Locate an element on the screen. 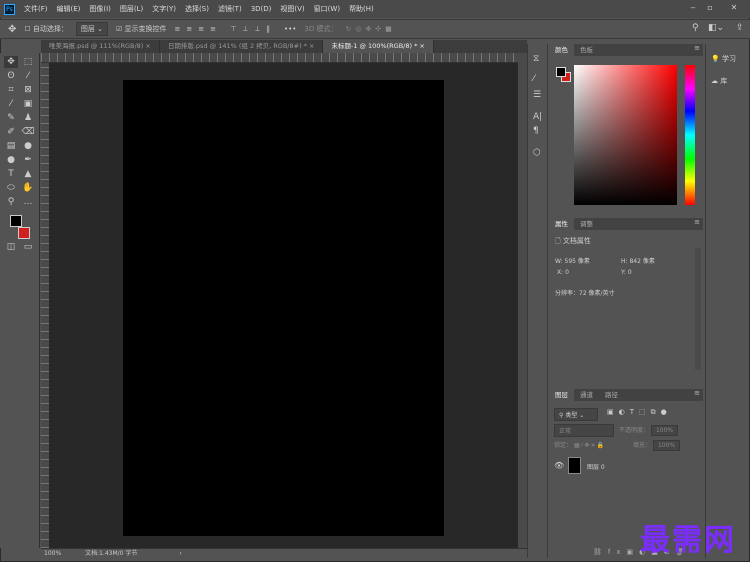  character-icon: A| is located at coordinates (537, 117).